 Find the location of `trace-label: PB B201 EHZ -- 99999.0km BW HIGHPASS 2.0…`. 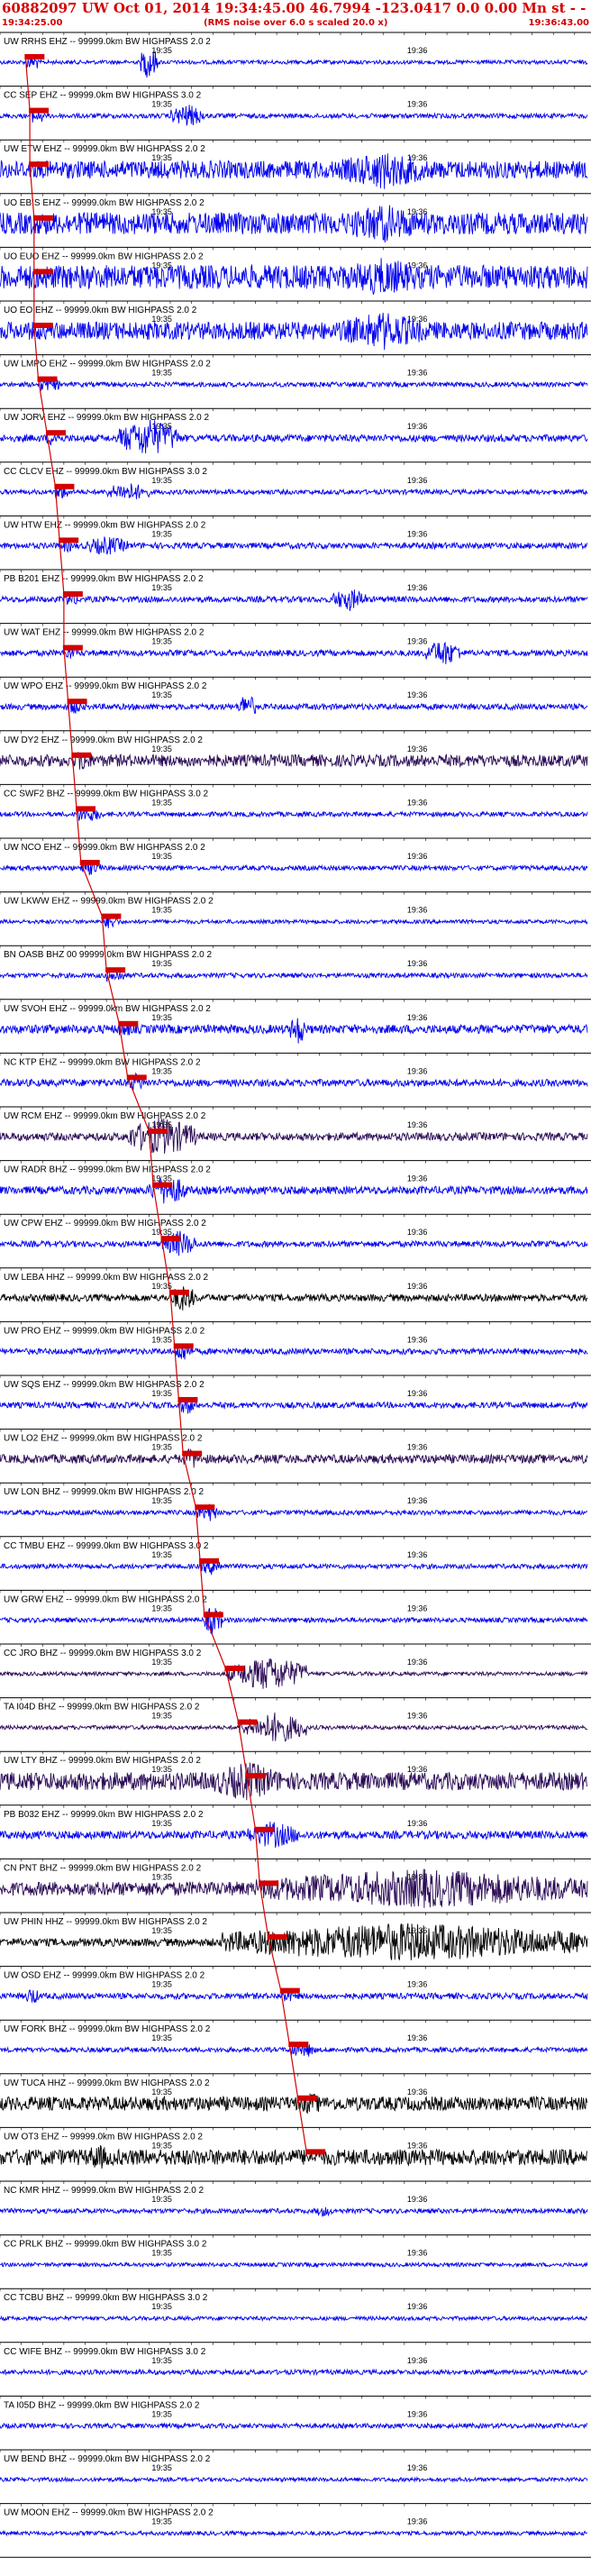

trace-label: PB B201 EHZ -- 99999.0km BW HIGHPASS 2.0… is located at coordinates (104, 579).